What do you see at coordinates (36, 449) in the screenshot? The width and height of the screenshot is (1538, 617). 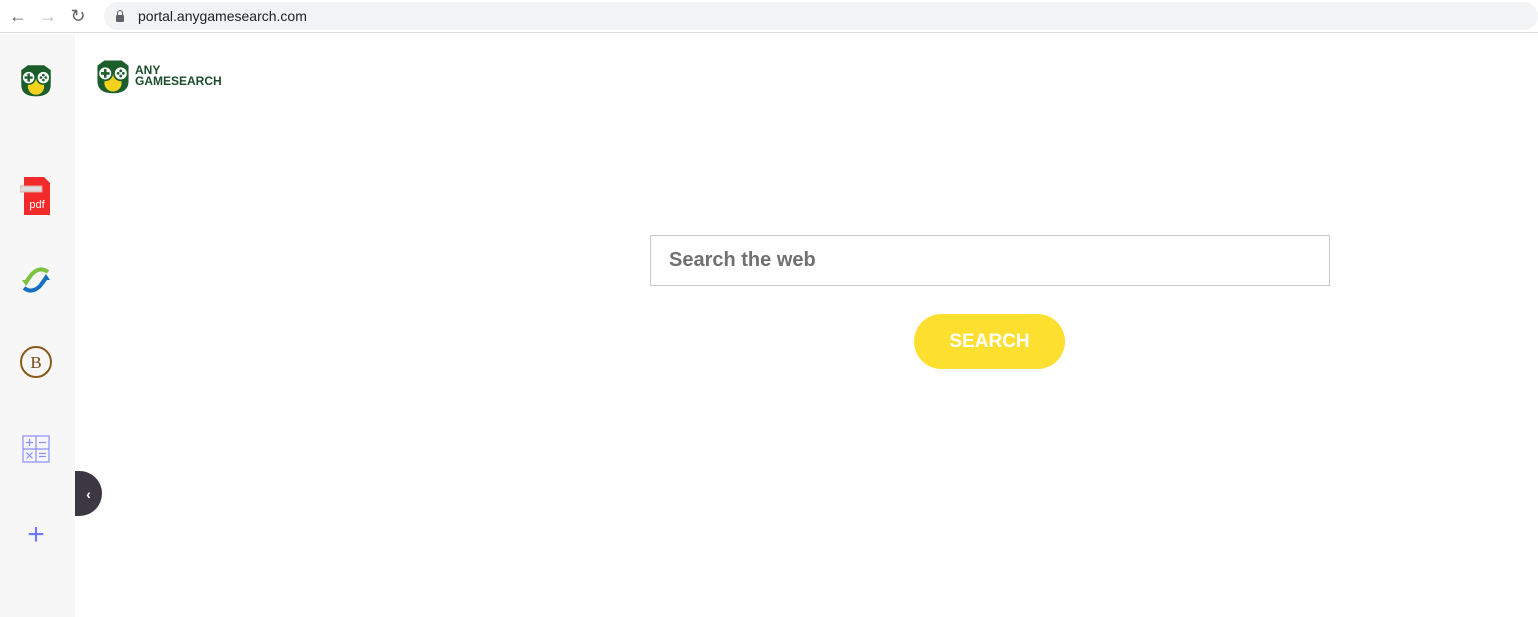 I see `calculator-icon` at bounding box center [36, 449].